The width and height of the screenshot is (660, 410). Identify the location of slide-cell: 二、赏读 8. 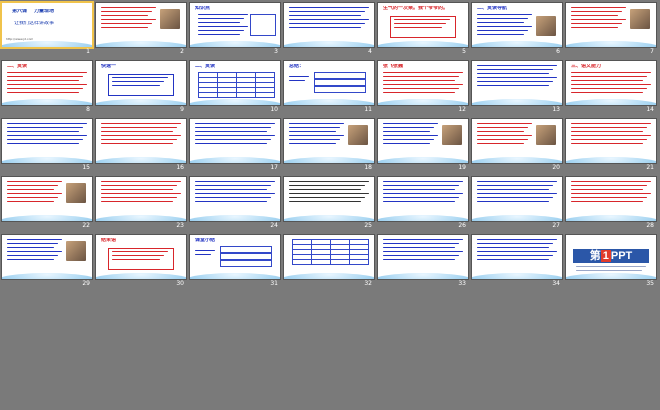
(47, 87).